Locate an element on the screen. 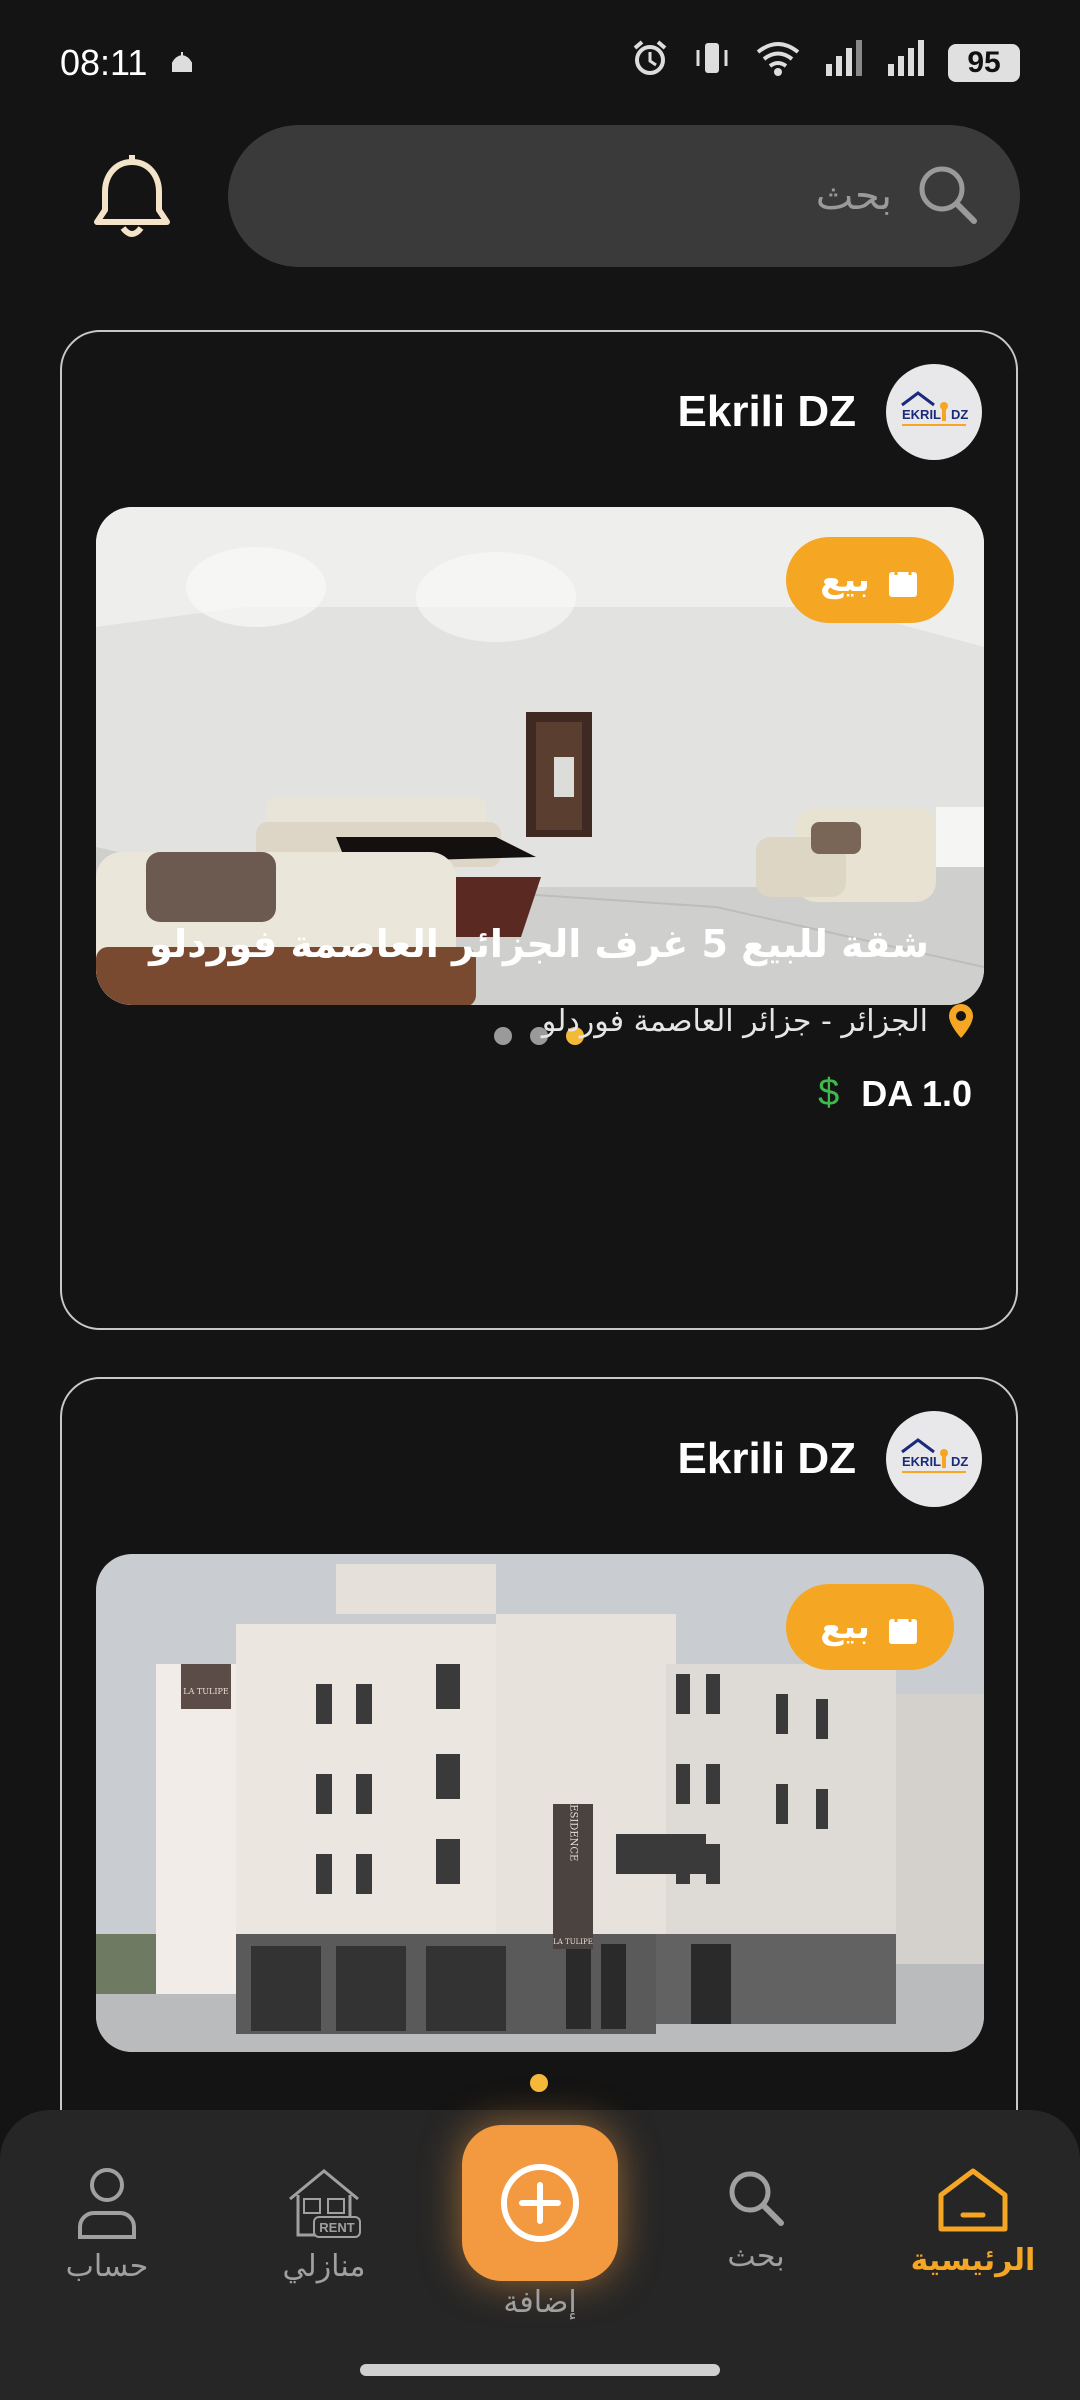 Image resolution: width=1080 pixels, height=2400 pixels. plus-circle-icon is located at coordinates (540, 2203).